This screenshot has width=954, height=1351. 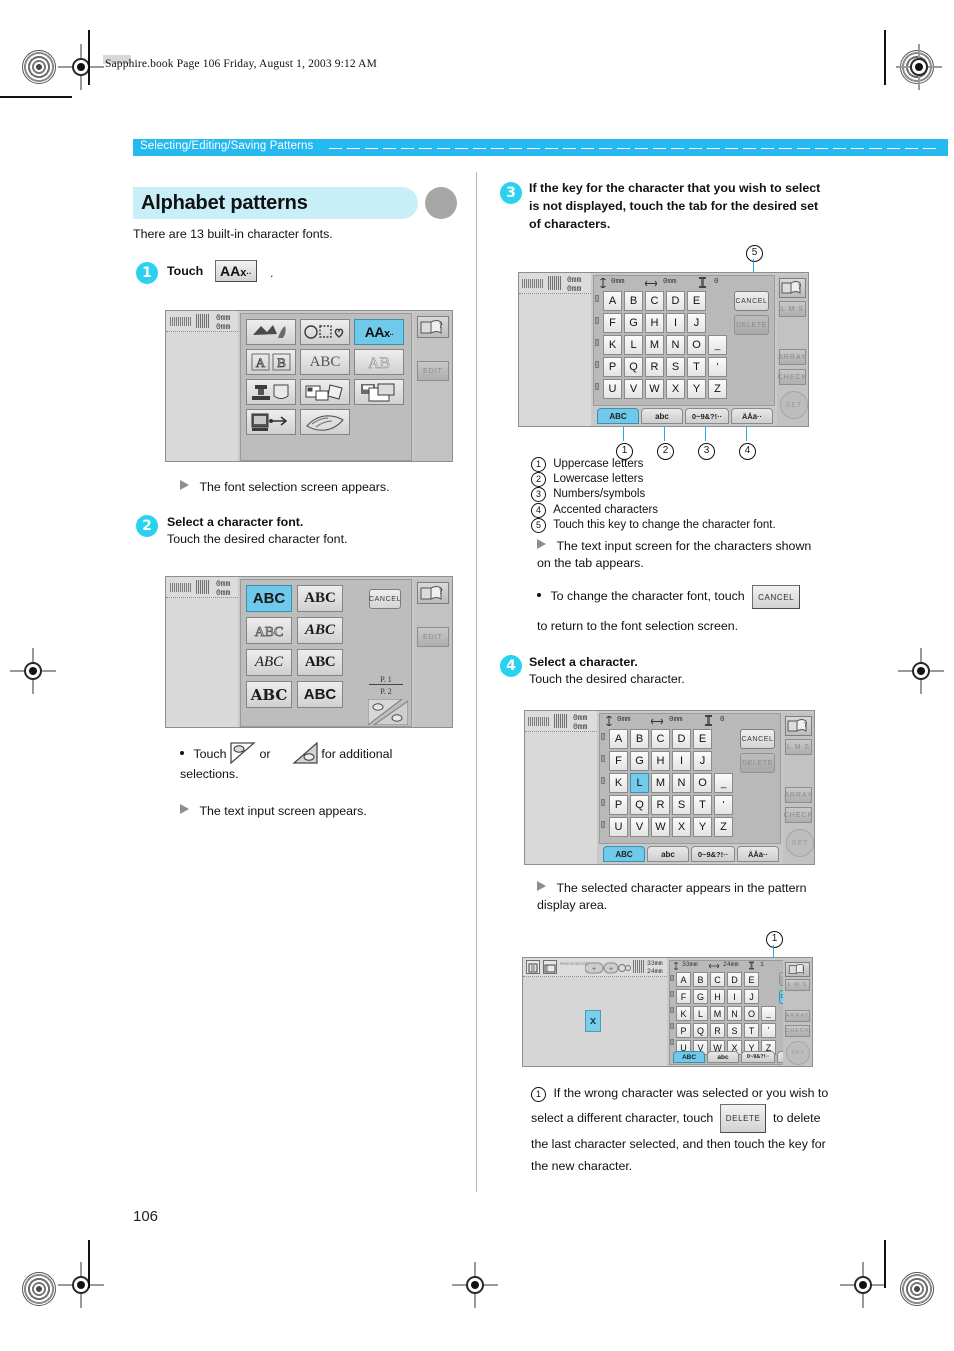 I want to click on delete-button-screen4: DELETE, so click(x=757, y=763).